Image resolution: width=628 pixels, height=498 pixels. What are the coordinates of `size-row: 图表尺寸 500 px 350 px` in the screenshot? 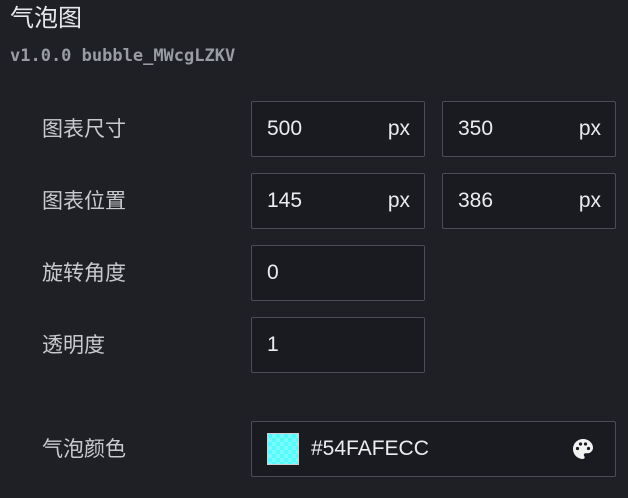 It's located at (314, 129).